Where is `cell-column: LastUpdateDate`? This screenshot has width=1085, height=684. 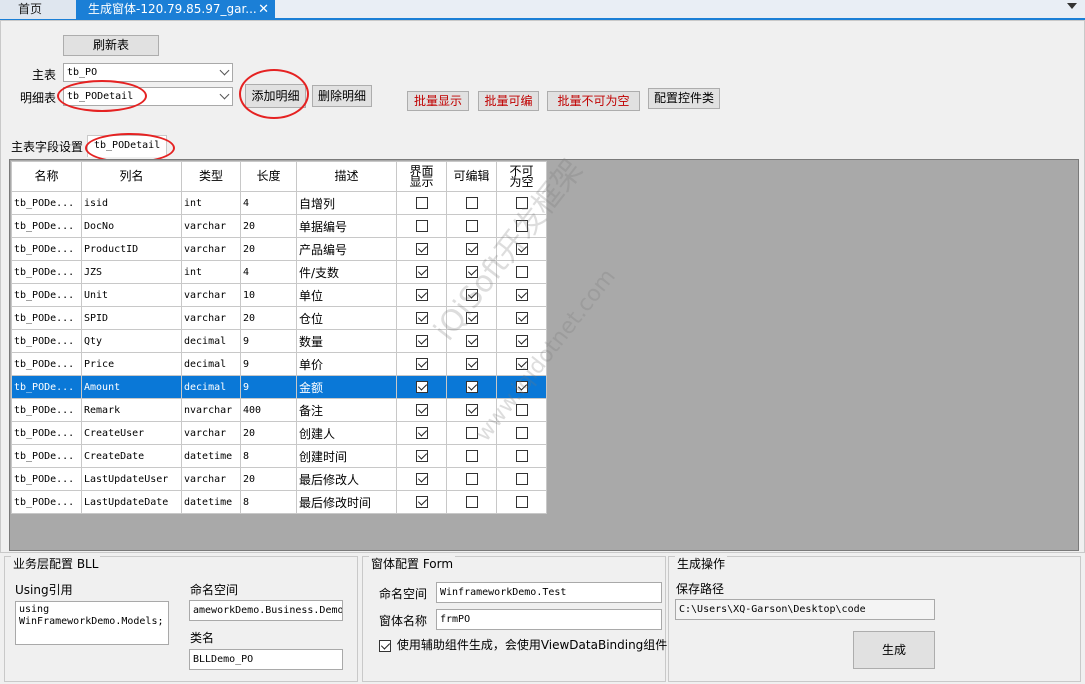 cell-column: LastUpdateDate is located at coordinates (131, 502).